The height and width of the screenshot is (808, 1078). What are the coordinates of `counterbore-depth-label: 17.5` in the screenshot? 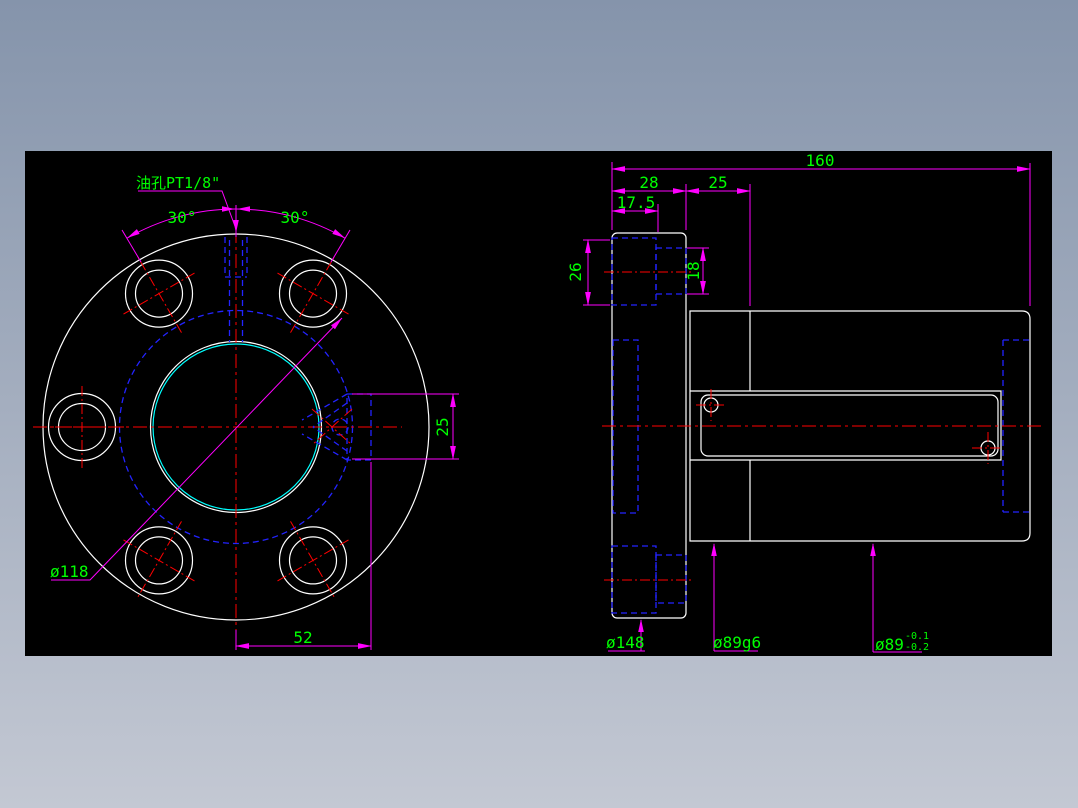 It's located at (636, 202).